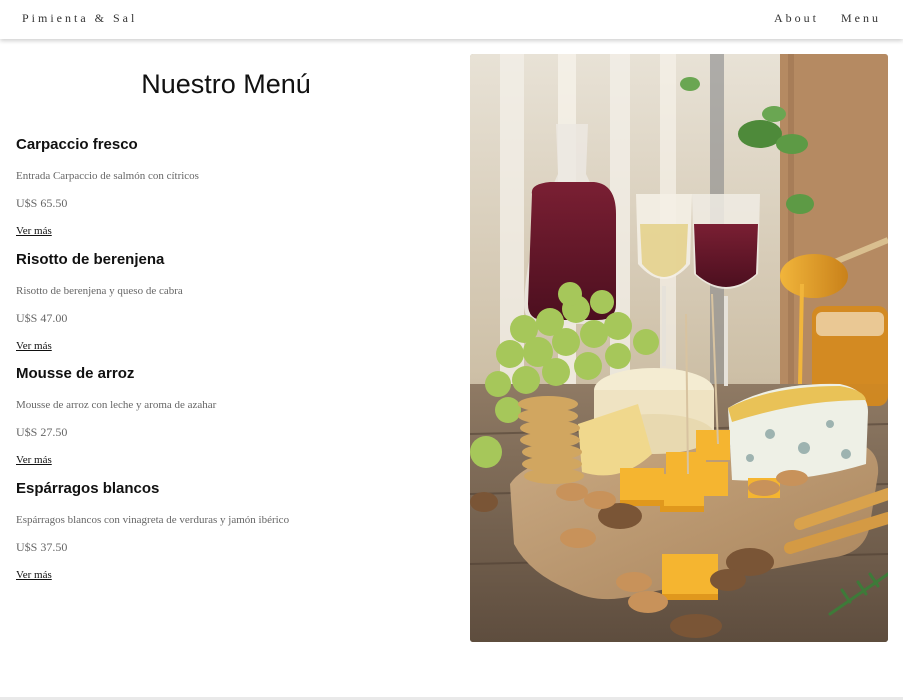 This screenshot has width=903, height=700. What do you see at coordinates (451, 19) in the screenshot?
I see `top-navbar: Pimienta & Sal About Menu` at bounding box center [451, 19].